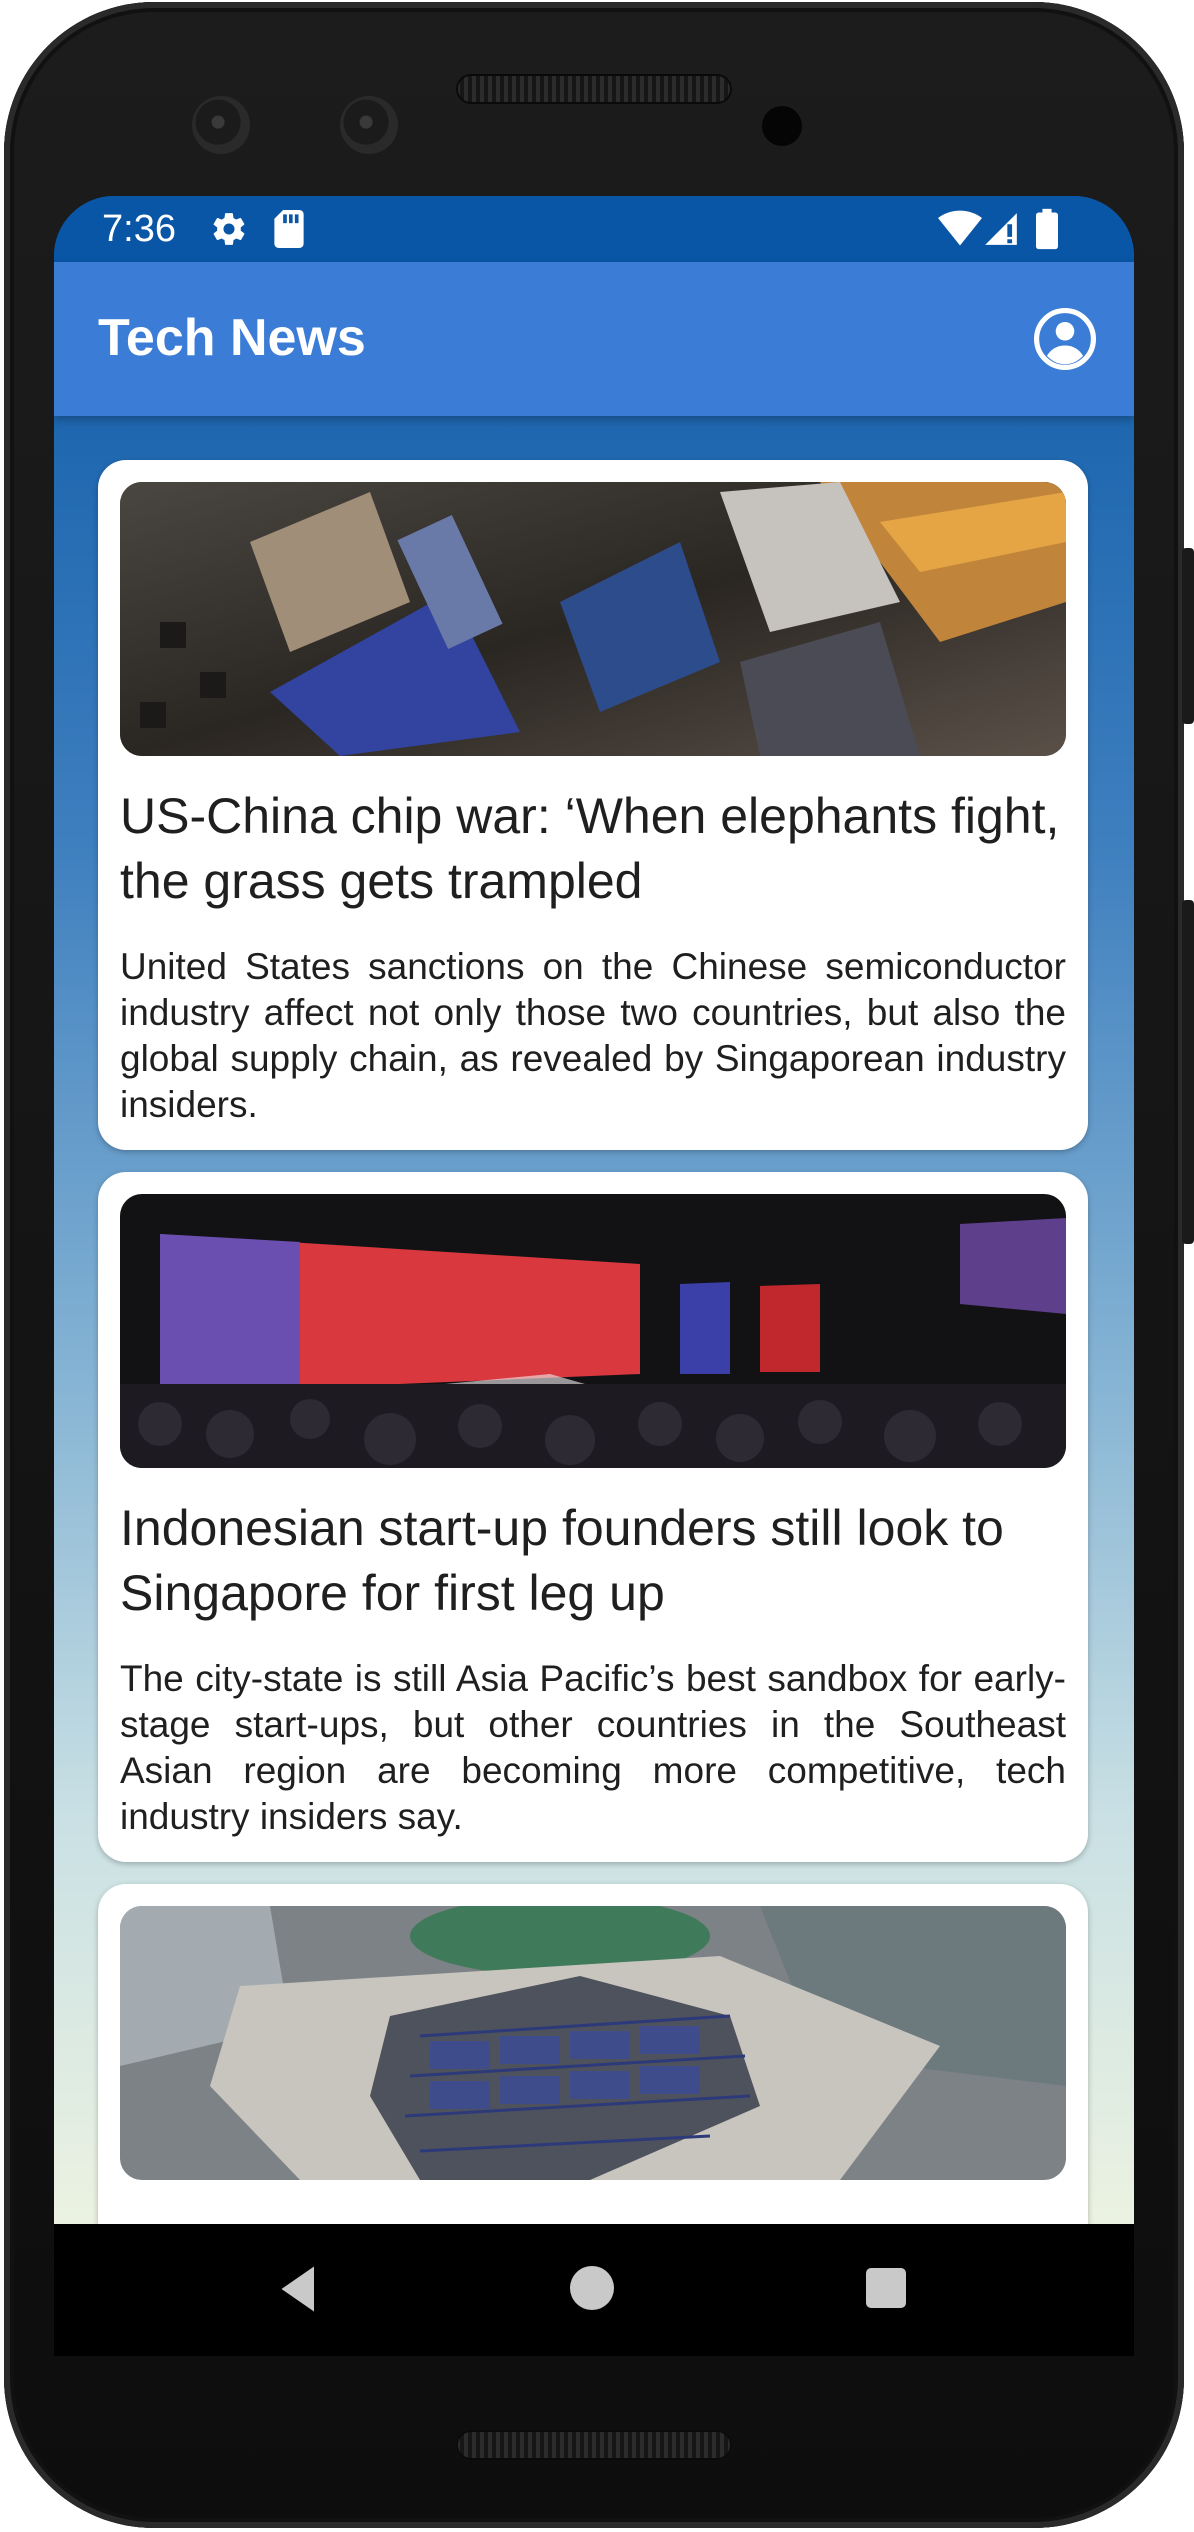 This screenshot has width=1194, height=2532. I want to click on app-title: Tech News, so click(232, 338).